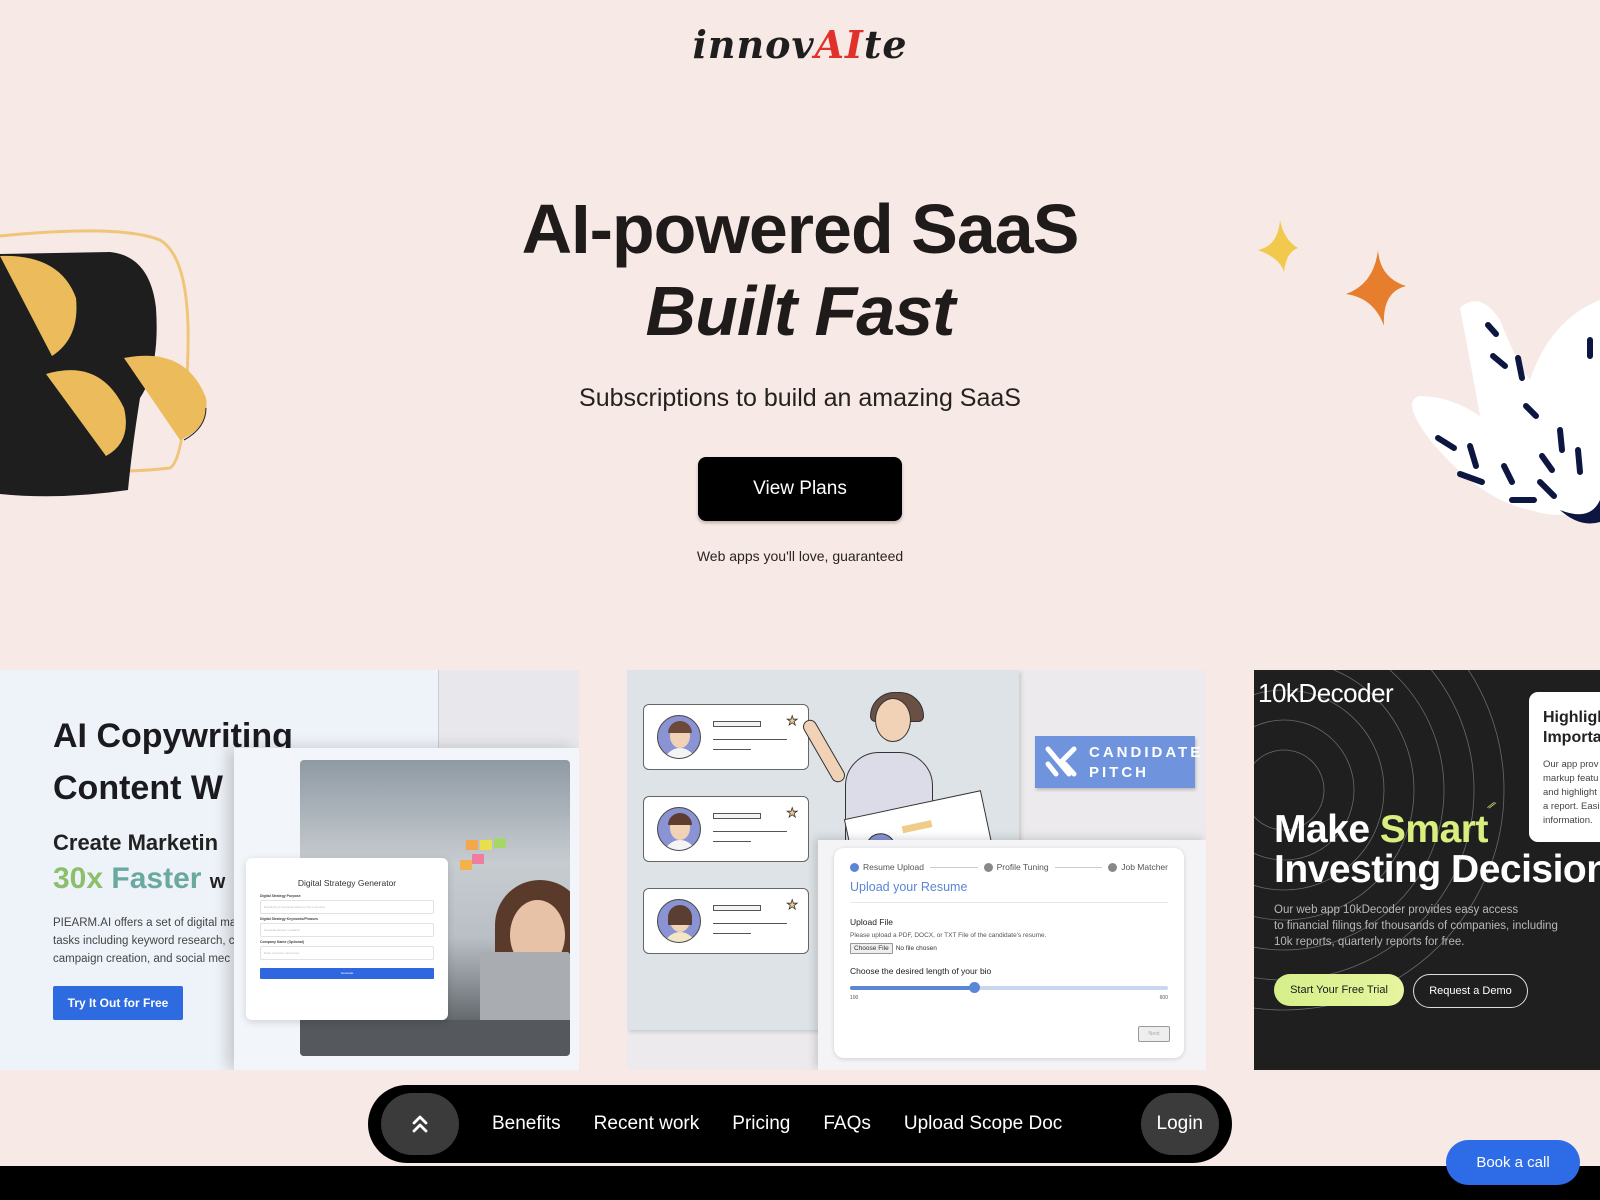 This screenshot has width=1600, height=1200. Describe the element at coordinates (347, 883) in the screenshot. I see `form-title: Digital Strategy Generator` at that location.